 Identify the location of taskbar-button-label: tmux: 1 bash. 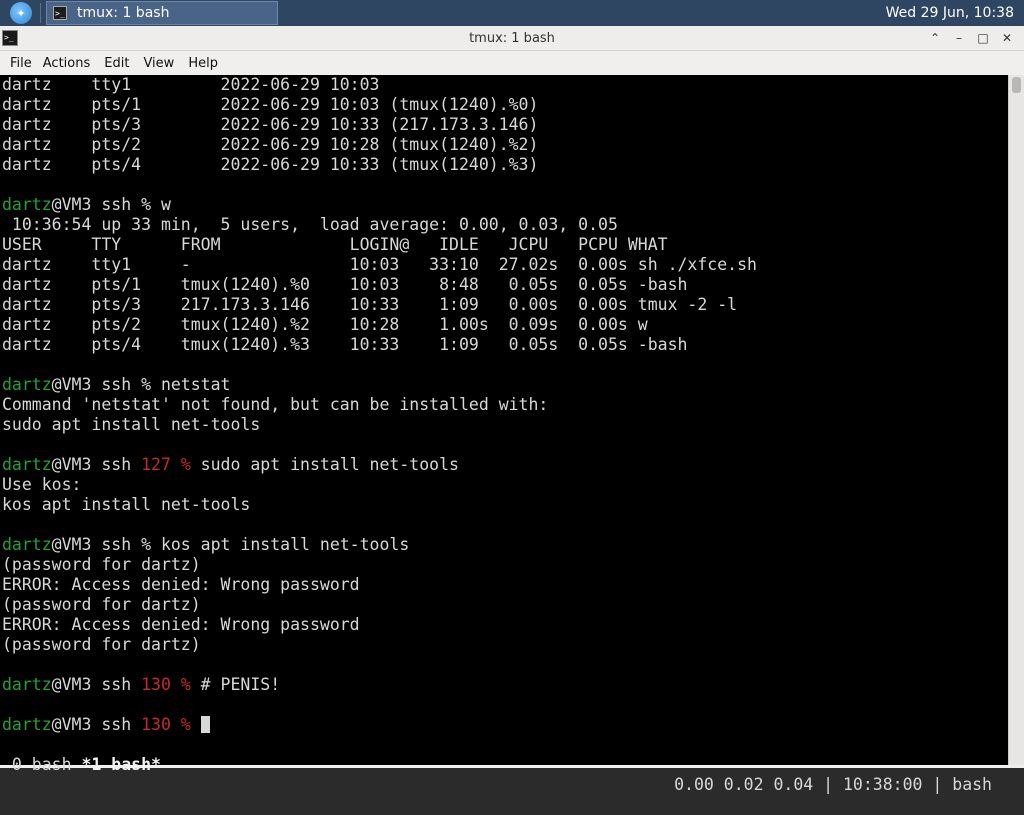
(123, 13).